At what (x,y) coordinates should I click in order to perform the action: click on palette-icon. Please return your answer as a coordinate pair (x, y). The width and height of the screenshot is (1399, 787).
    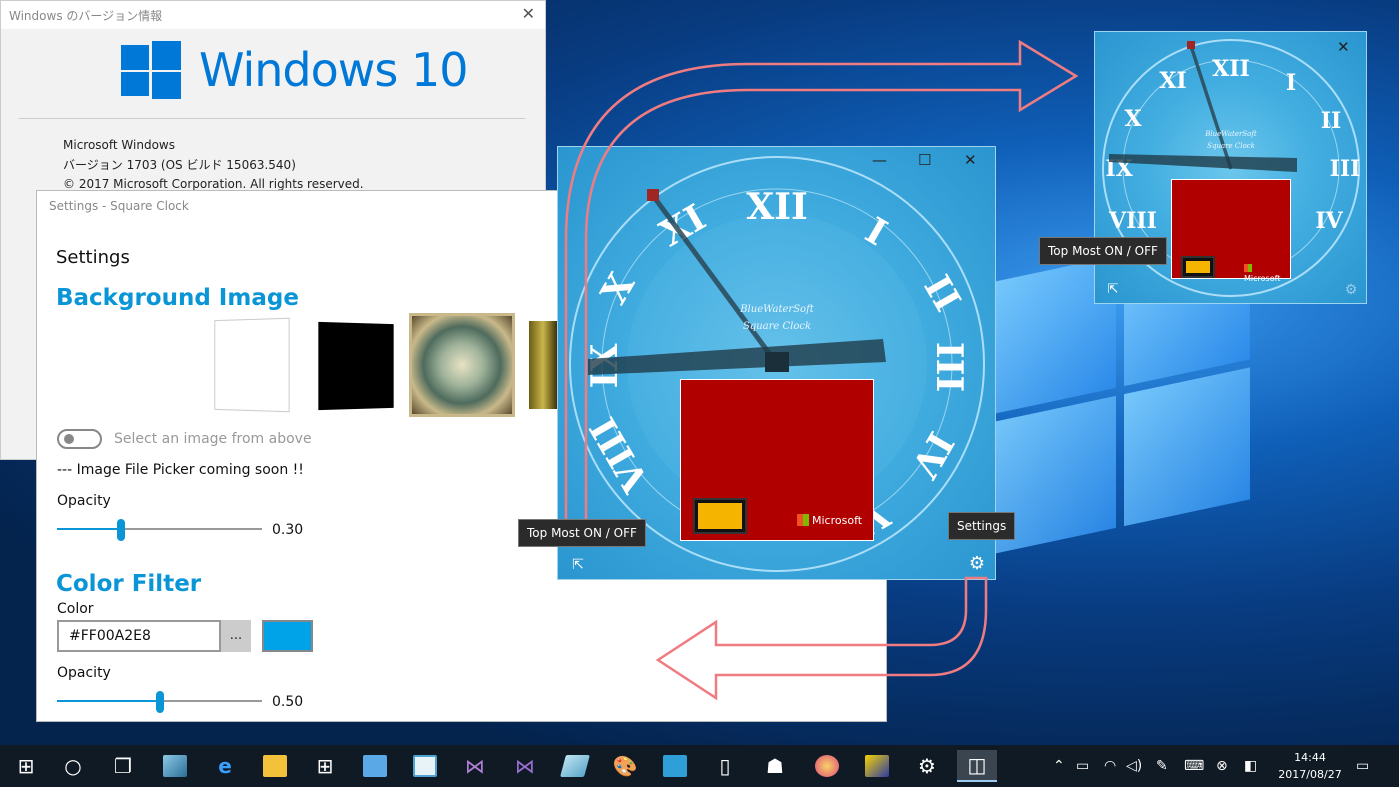
    Looking at the image, I should click on (827, 766).